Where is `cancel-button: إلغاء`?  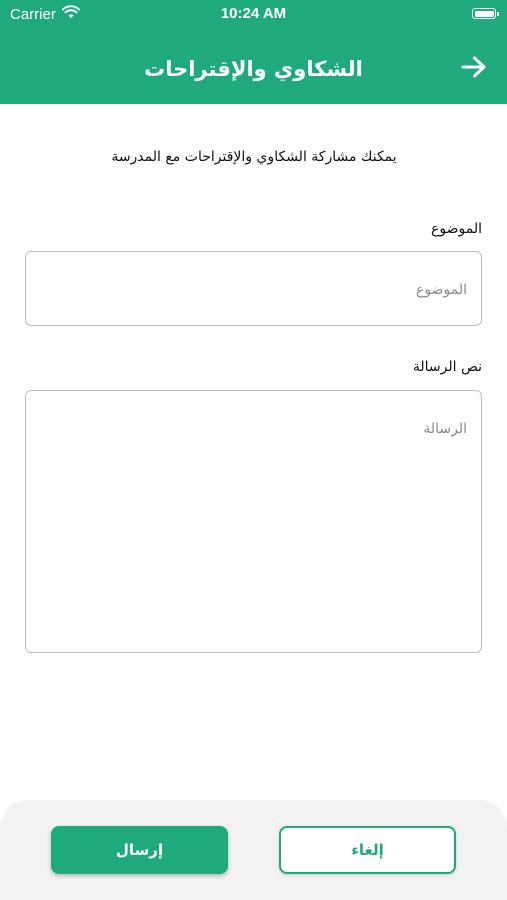 cancel-button: إلغاء is located at coordinates (367, 850).